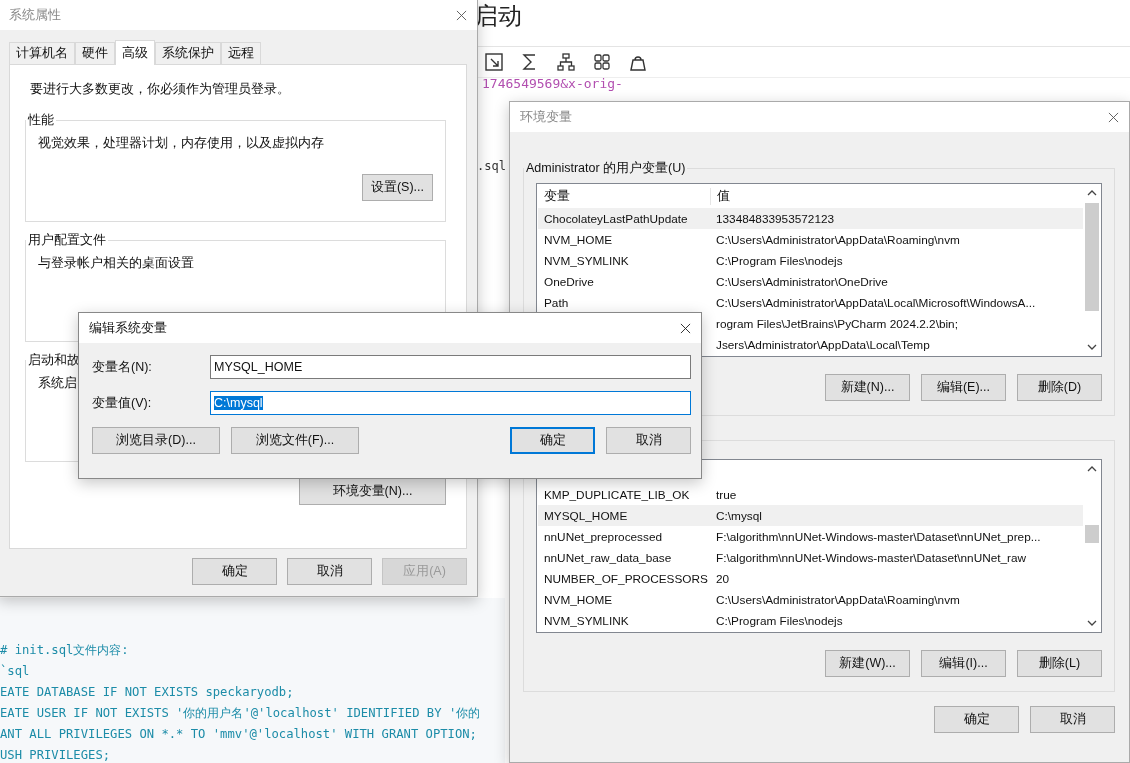 Image resolution: width=1130 pixels, height=763 pixels. Describe the element at coordinates (147, 692) in the screenshot. I see `code-line: EATE DATABASE IF NOT EXISTS speckaryodb;` at that location.